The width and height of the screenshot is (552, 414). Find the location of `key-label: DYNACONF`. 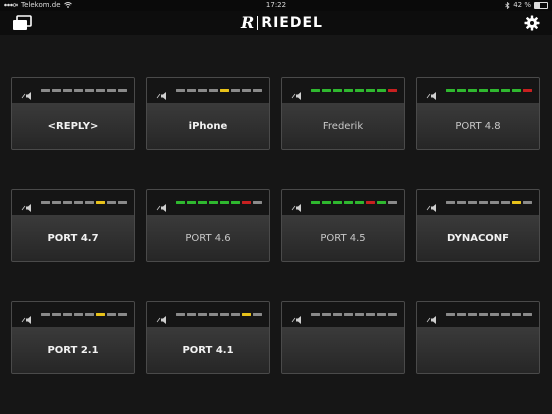

key-label: DYNACONF is located at coordinates (478, 238).